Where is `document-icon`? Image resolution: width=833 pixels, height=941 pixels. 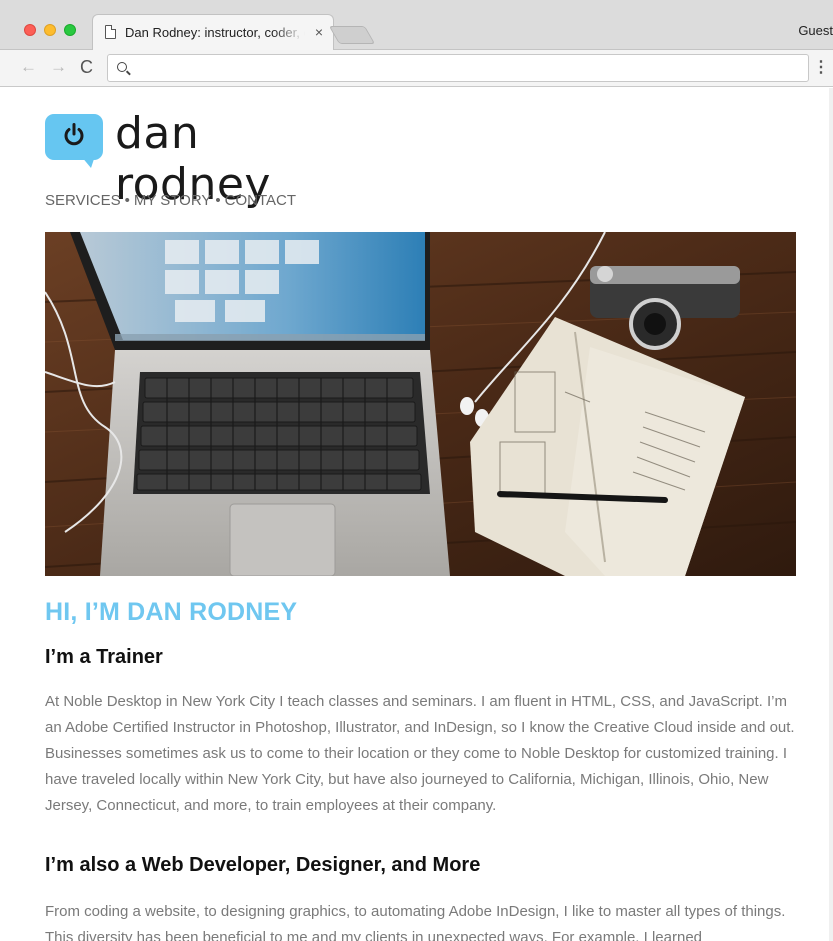 document-icon is located at coordinates (110, 32).